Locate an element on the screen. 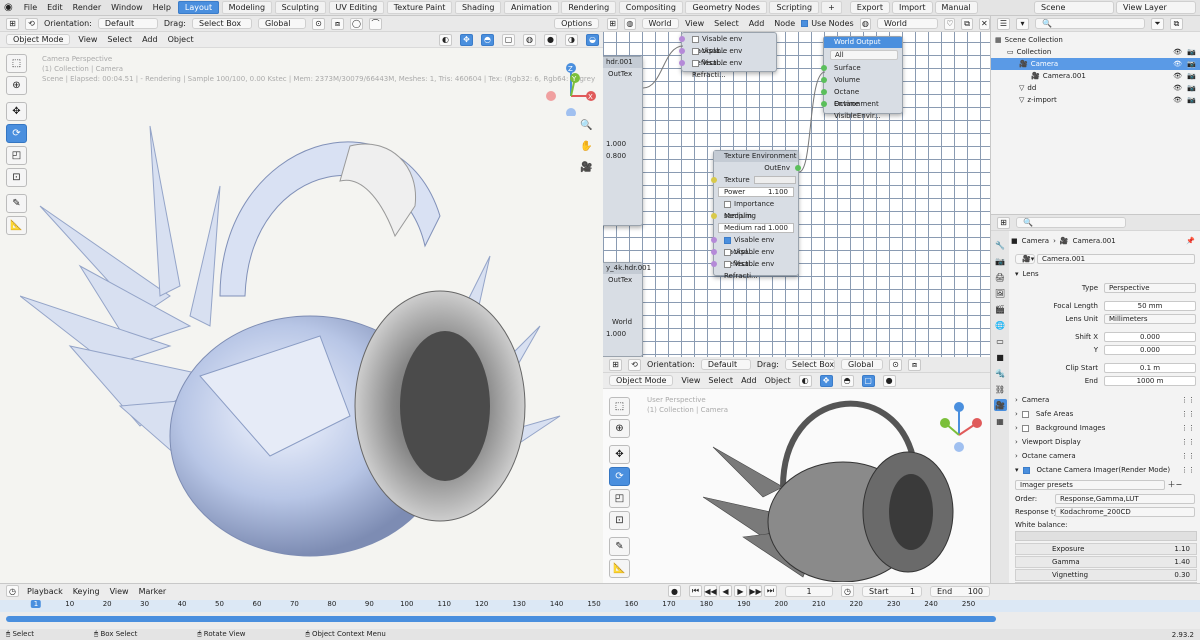 This screenshot has height=640, width=1200. scene-selector: Scene is located at coordinates (1074, 7).